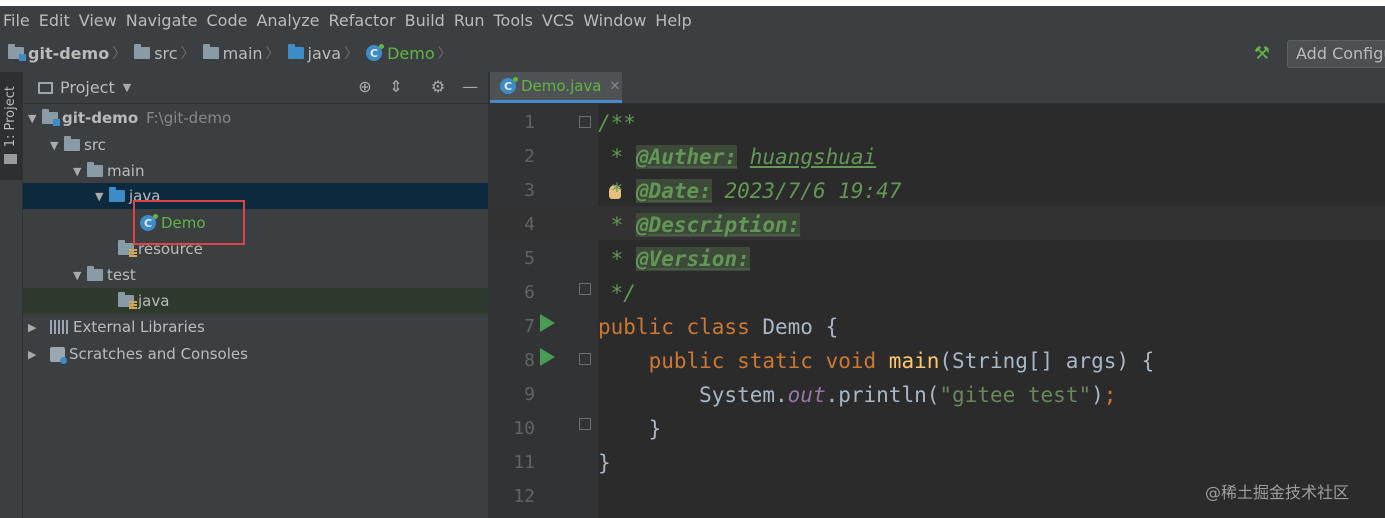 The width and height of the screenshot is (1385, 518). I want to click on code-line-2: * @Auther: huangshuai, so click(737, 157).